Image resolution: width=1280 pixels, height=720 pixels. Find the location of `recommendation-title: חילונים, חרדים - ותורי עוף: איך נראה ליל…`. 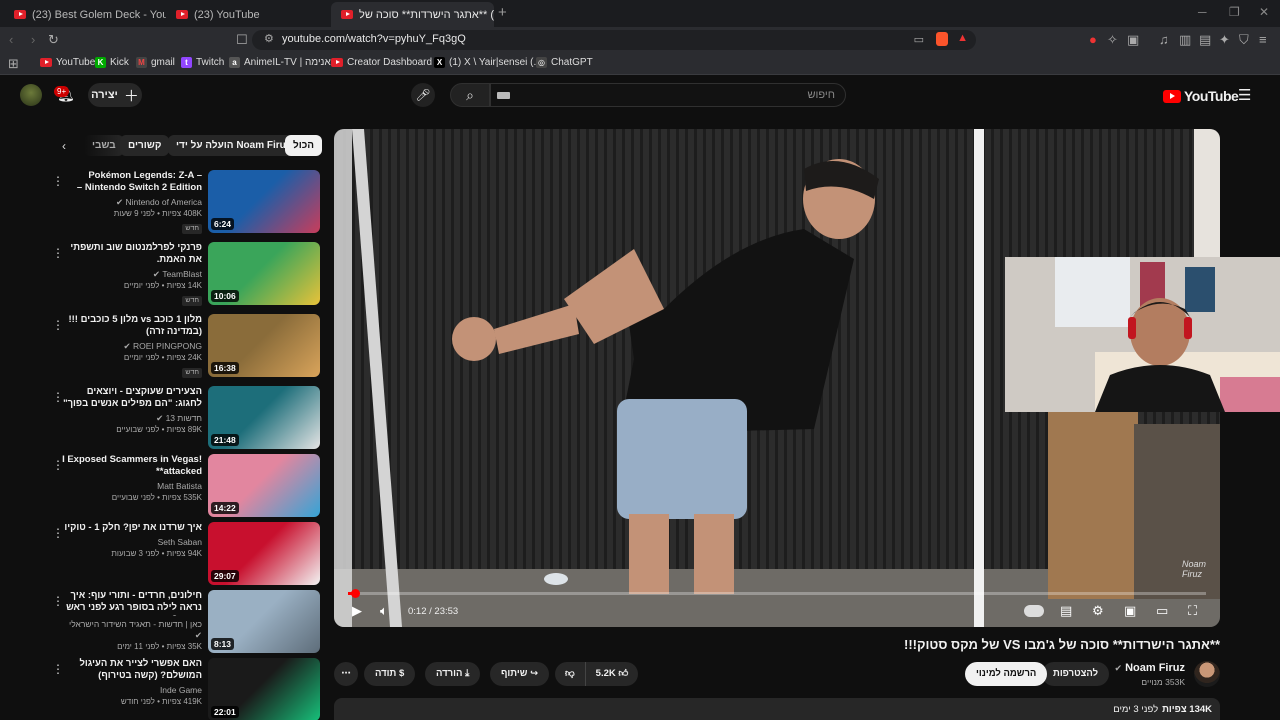

recommendation-title: חילונים, חרדים - ותורי עוף: איך נראה ליל… is located at coordinates (132, 603).